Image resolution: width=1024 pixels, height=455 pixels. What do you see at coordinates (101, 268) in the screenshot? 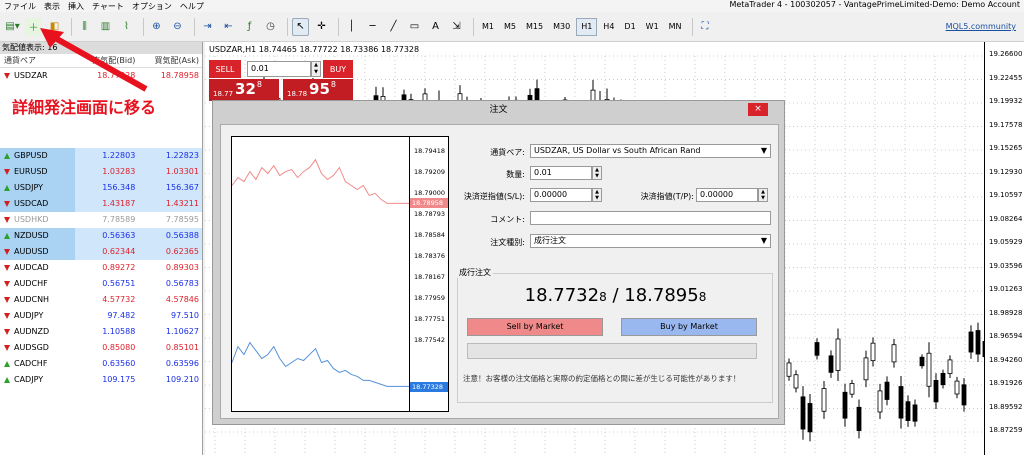
I see `market-watch-row: AUDCAD 0.89272 0.89303` at bounding box center [101, 268].